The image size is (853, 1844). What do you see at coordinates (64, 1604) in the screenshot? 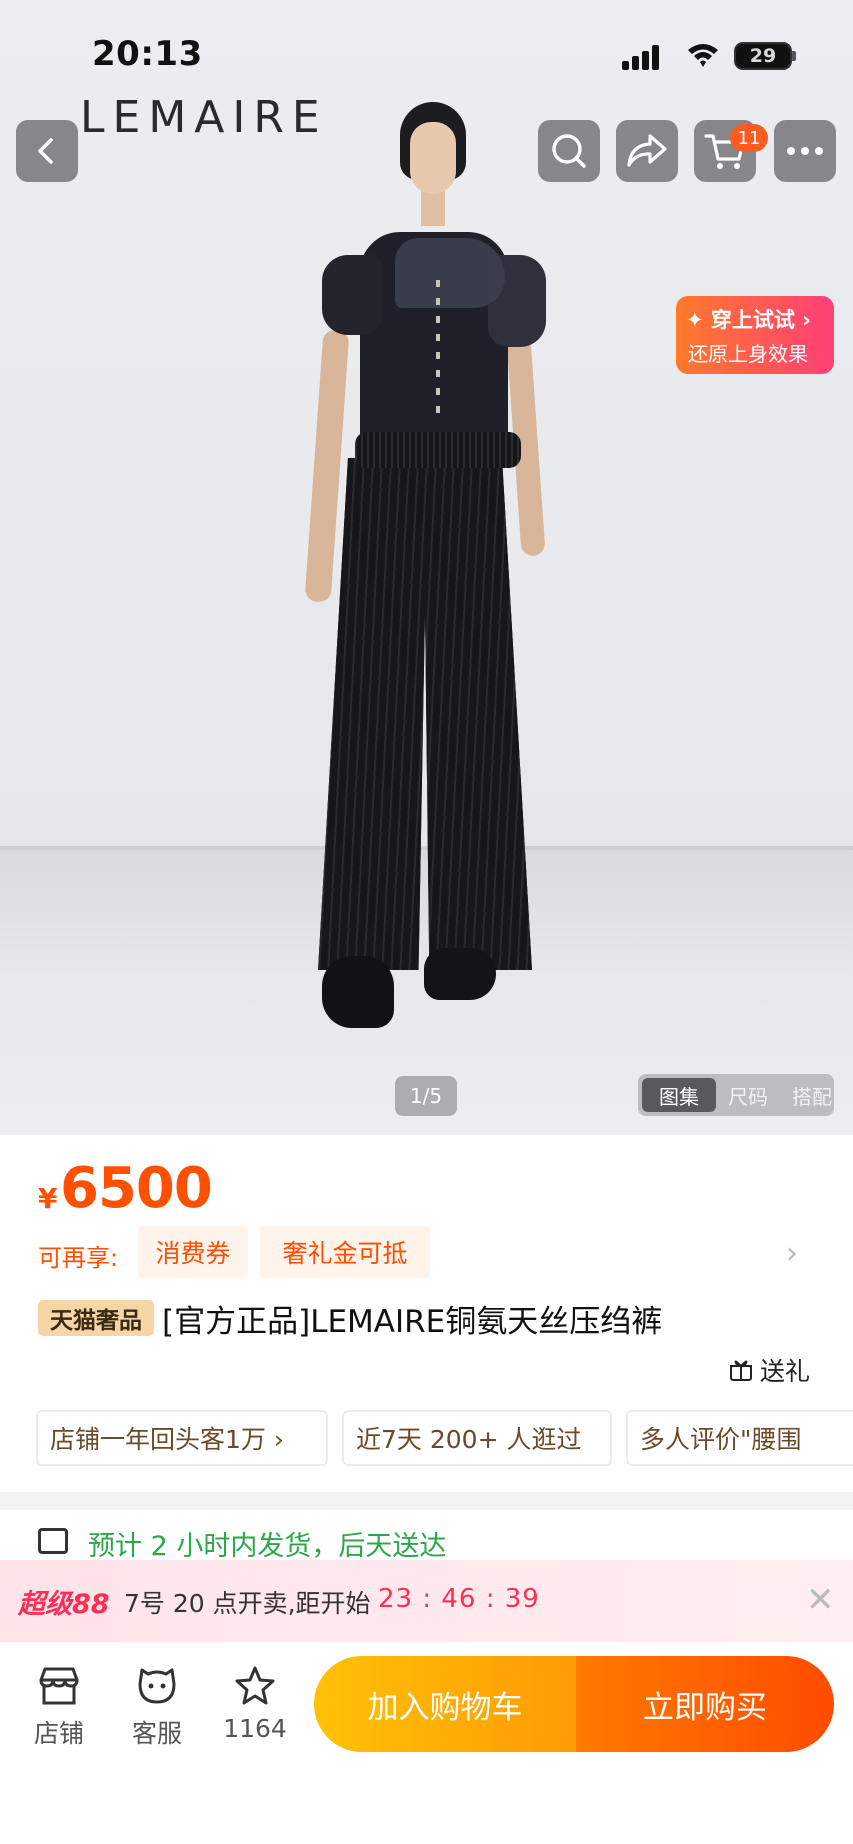
I see `promo-logo: 超级88` at bounding box center [64, 1604].